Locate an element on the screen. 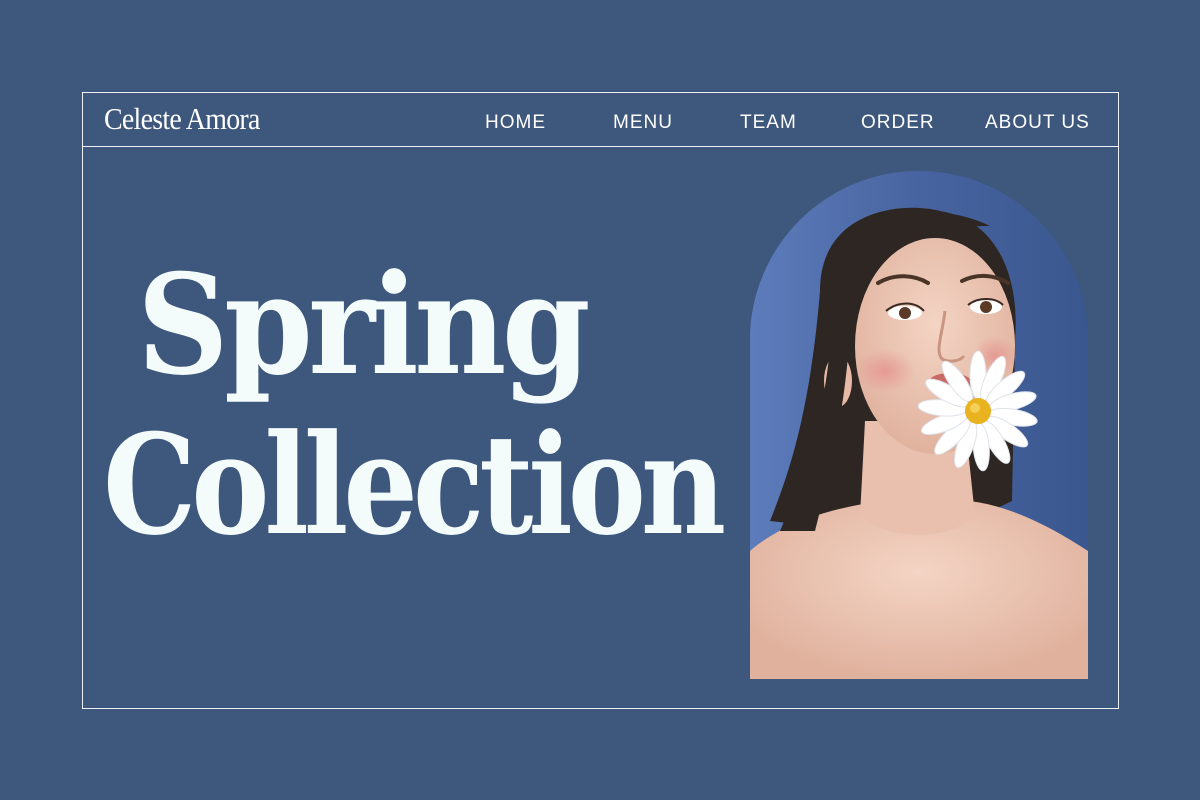 The image size is (1200, 800). brand-logo: Celeste Amora is located at coordinates (182, 119).